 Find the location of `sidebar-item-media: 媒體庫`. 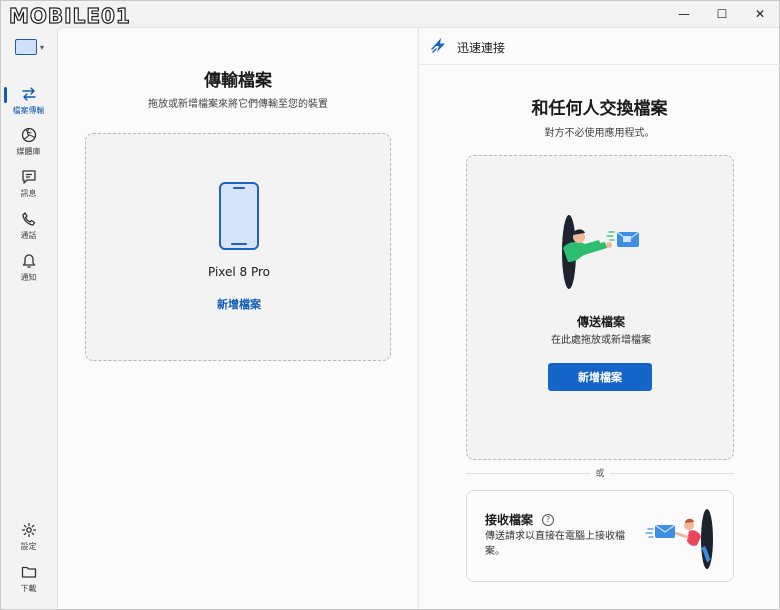

sidebar-item-media: 媒體庫 is located at coordinates (28, 141).